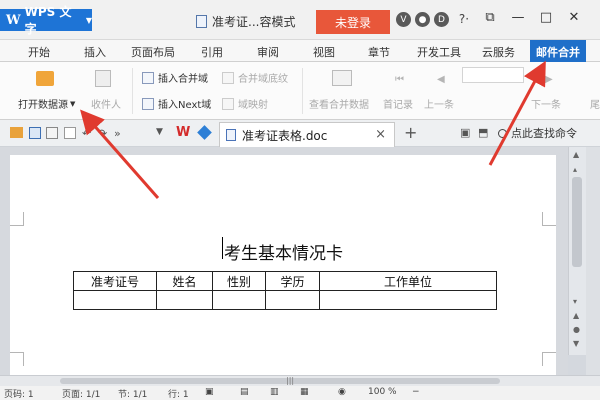 The width and height of the screenshot is (600, 400). What do you see at coordinates (245, 103) in the screenshot?
I see `field-mapping-button: 域映射` at bounding box center [245, 103].